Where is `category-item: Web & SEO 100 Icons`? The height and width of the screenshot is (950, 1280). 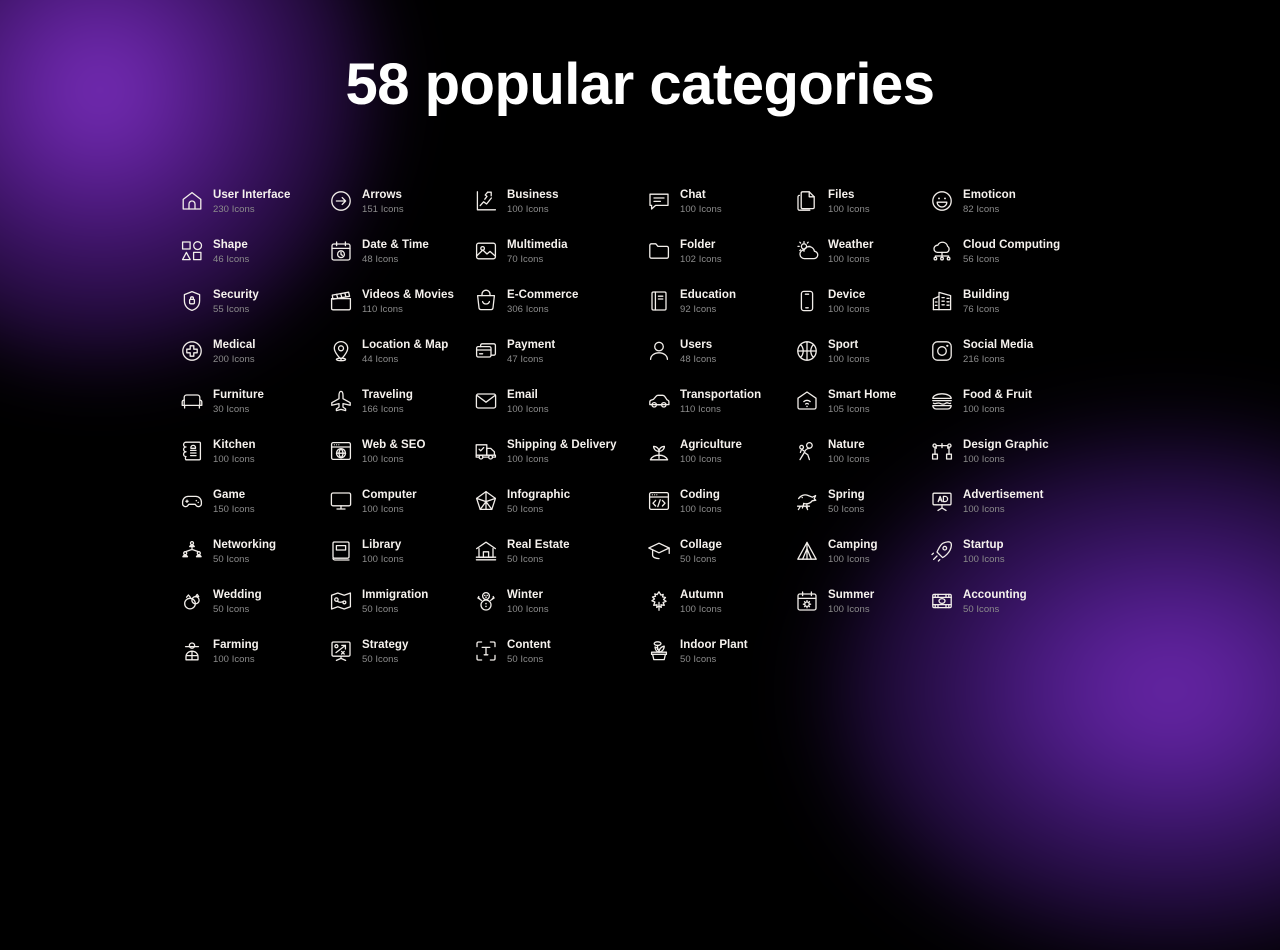 category-item: Web & SEO 100 Icons is located at coordinates (401, 463).